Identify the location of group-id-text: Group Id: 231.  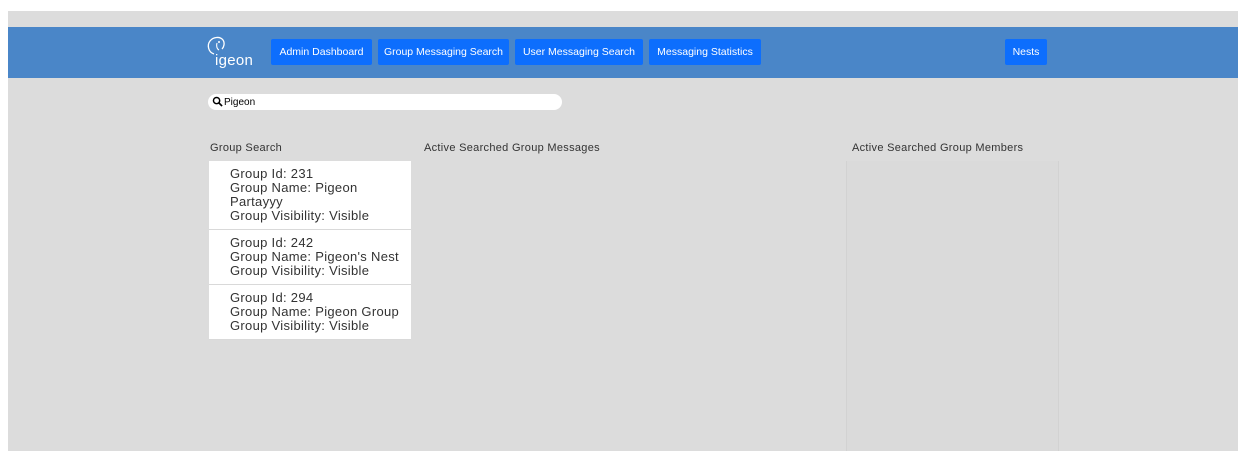
(272, 173).